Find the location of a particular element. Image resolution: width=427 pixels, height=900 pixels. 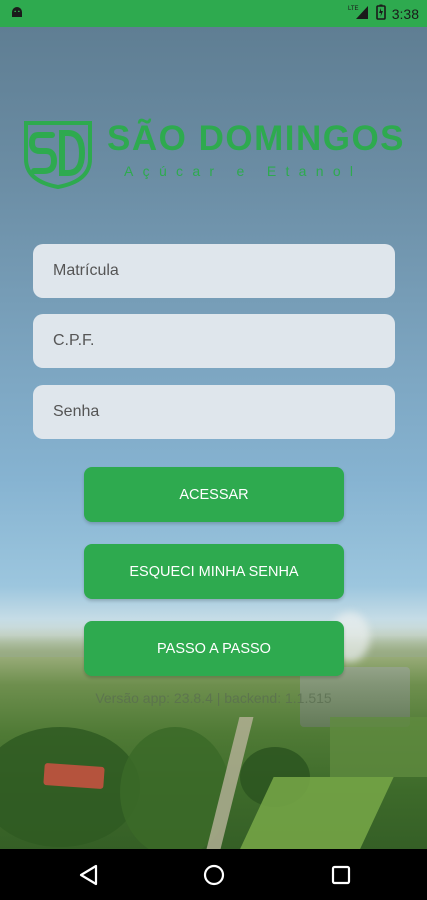

android-debug-icon is located at coordinates (17, 13).